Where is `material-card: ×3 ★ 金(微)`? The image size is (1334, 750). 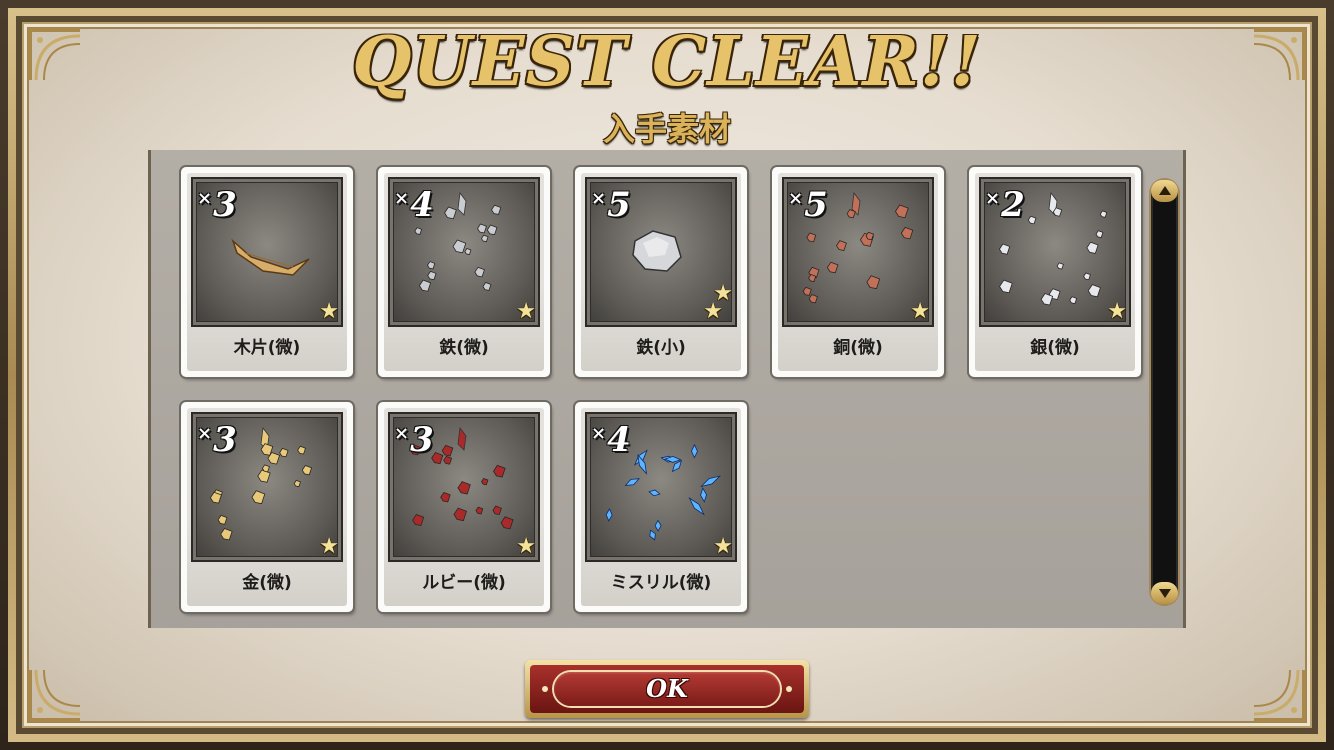
material-card: ×3 ★ 金(微) is located at coordinates (267, 507).